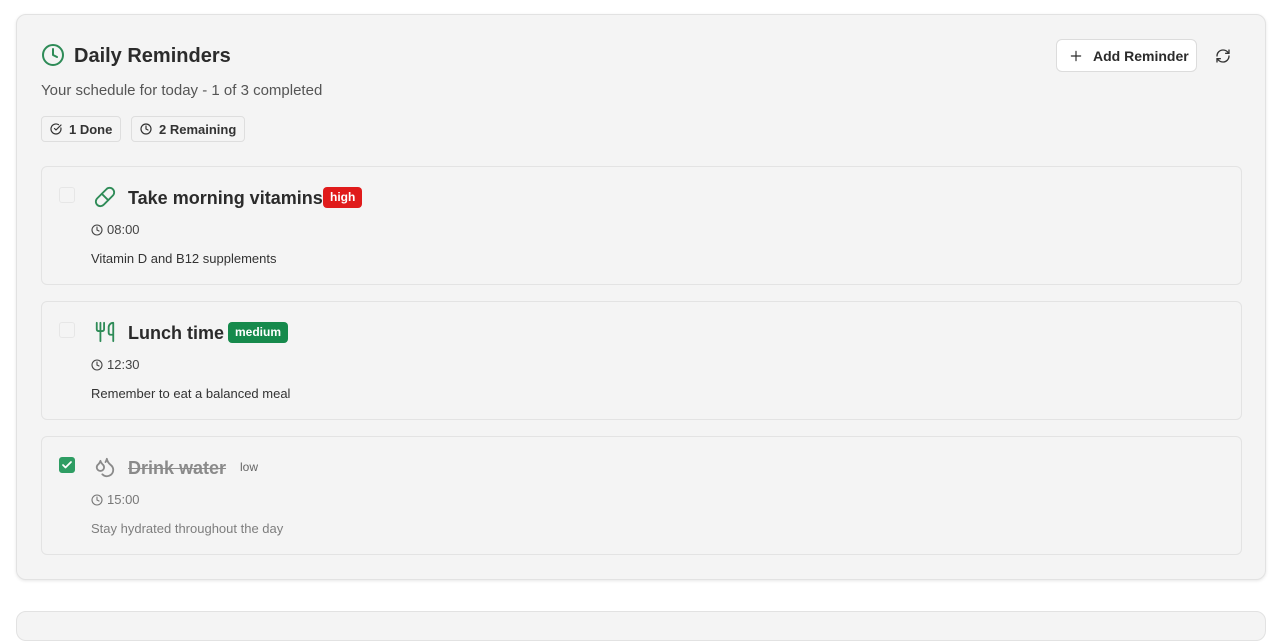  Describe the element at coordinates (176, 333) in the screenshot. I see `reminder-title: Lunch time` at that location.